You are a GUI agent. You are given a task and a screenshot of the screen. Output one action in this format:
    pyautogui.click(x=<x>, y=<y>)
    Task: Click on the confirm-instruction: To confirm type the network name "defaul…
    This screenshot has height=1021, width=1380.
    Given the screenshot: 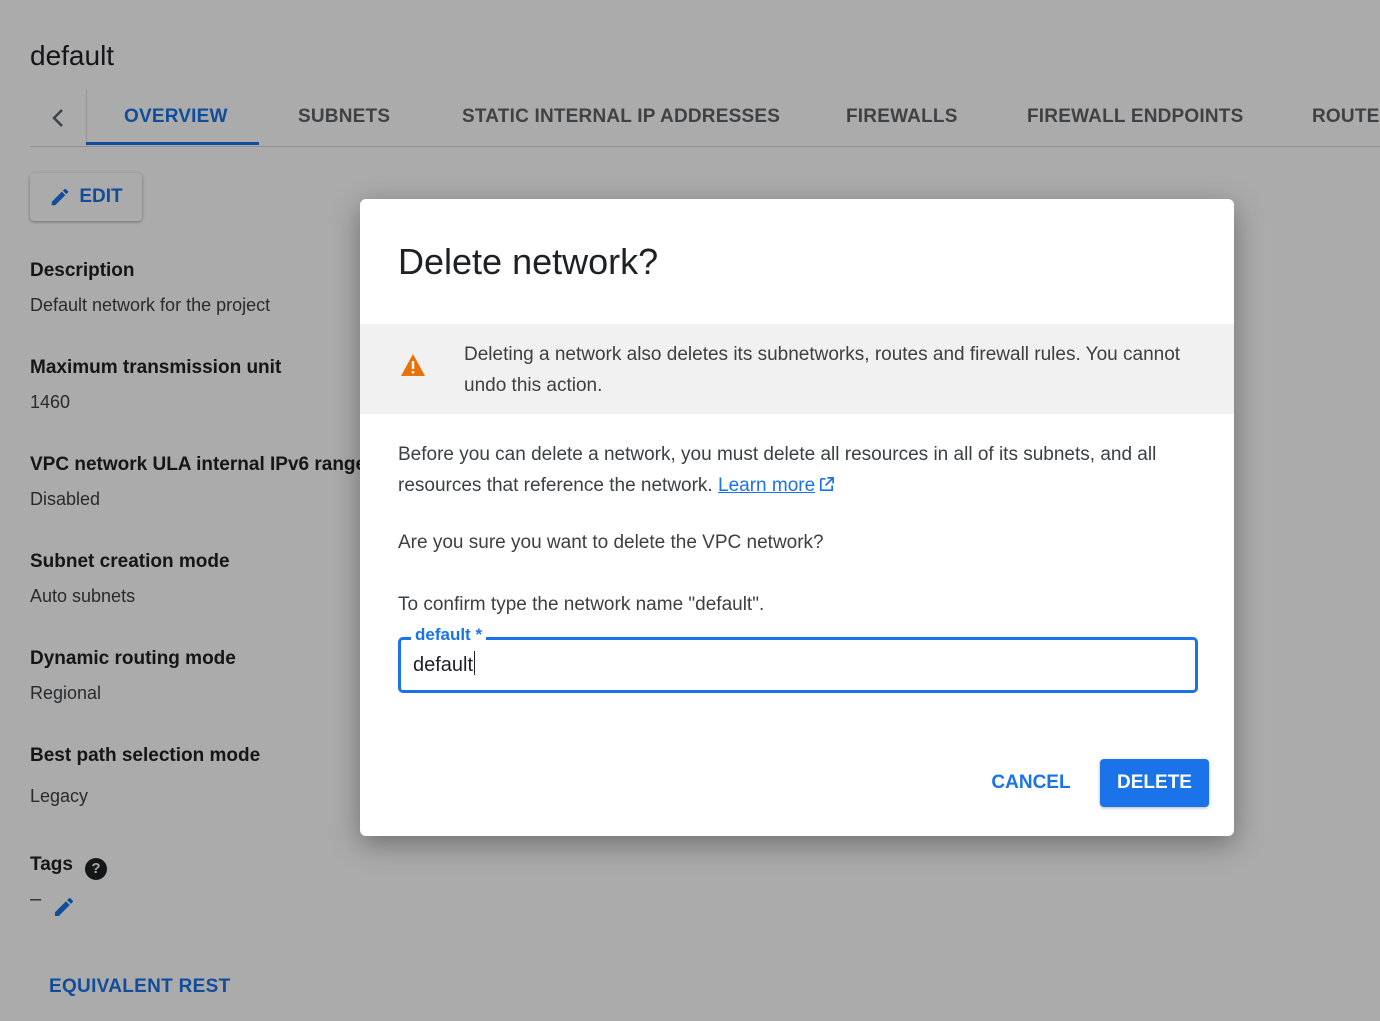 What is the action you would take?
    pyautogui.click(x=581, y=604)
    